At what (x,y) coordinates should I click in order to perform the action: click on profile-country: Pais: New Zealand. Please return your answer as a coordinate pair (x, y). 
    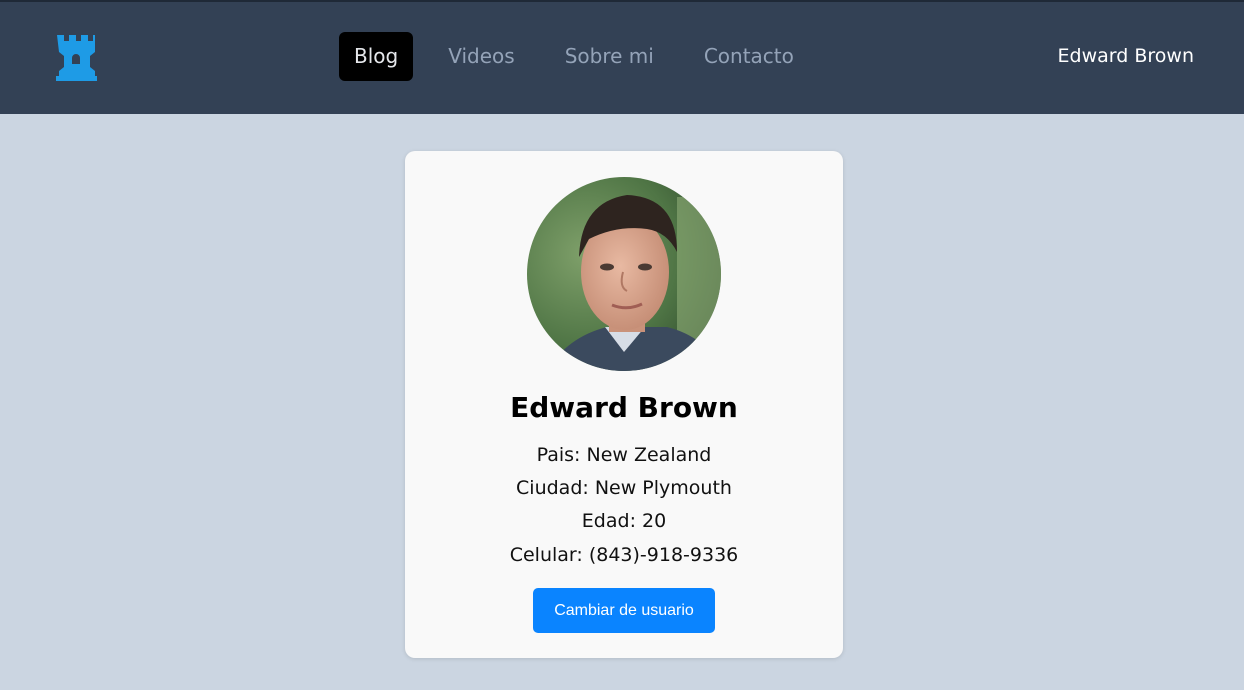
    Looking at the image, I should click on (624, 455).